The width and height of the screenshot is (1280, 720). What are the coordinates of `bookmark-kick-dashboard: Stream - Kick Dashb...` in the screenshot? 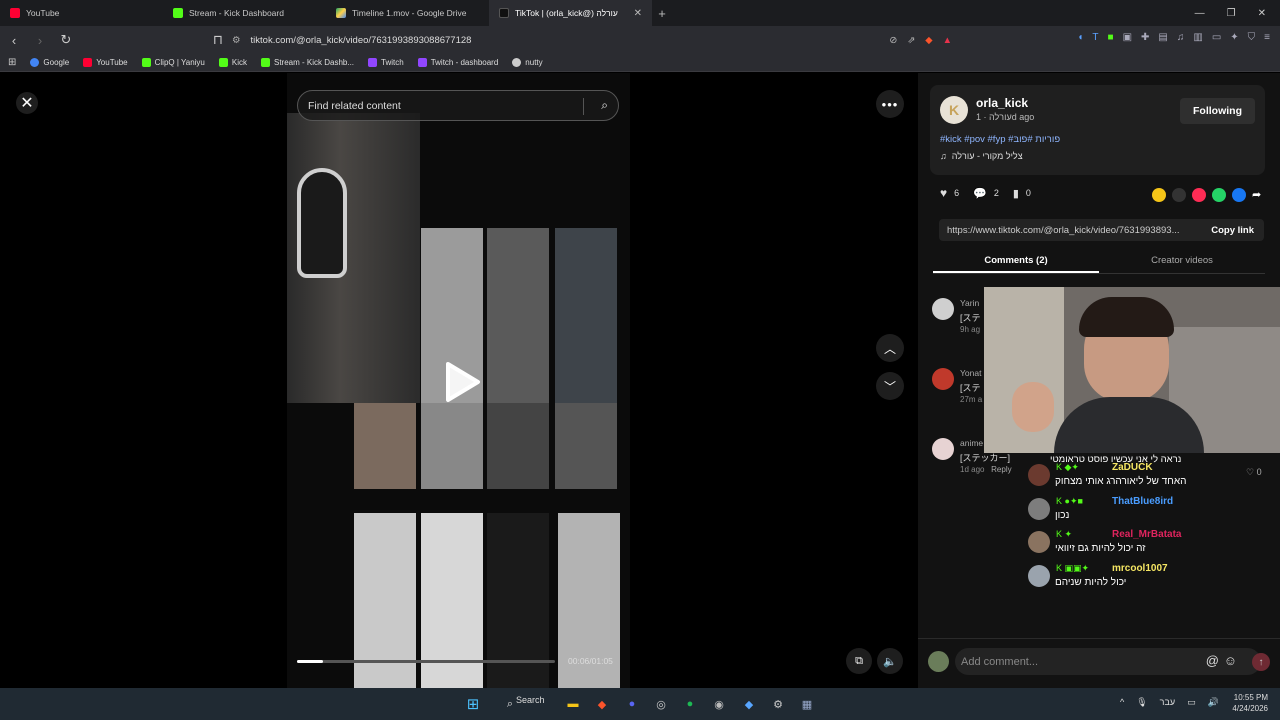 It's located at (307, 62).